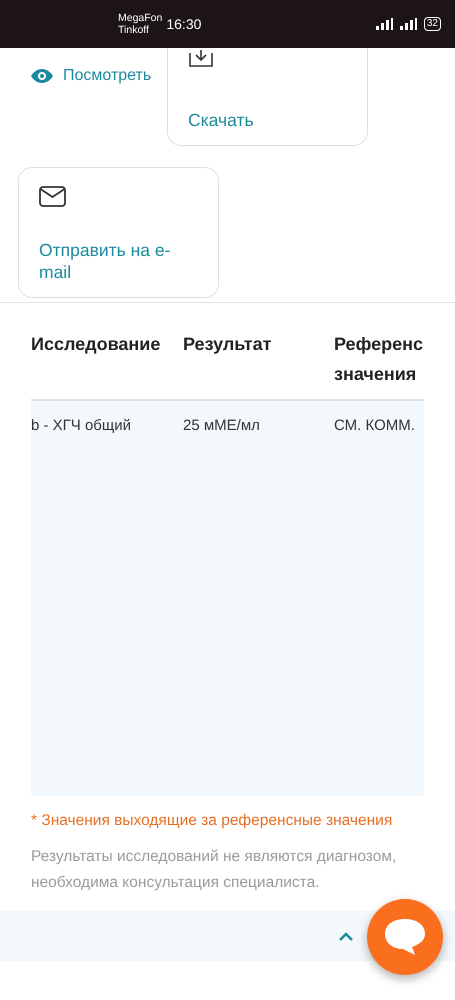  What do you see at coordinates (52, 196) in the screenshot?
I see `mail-icon` at bounding box center [52, 196].